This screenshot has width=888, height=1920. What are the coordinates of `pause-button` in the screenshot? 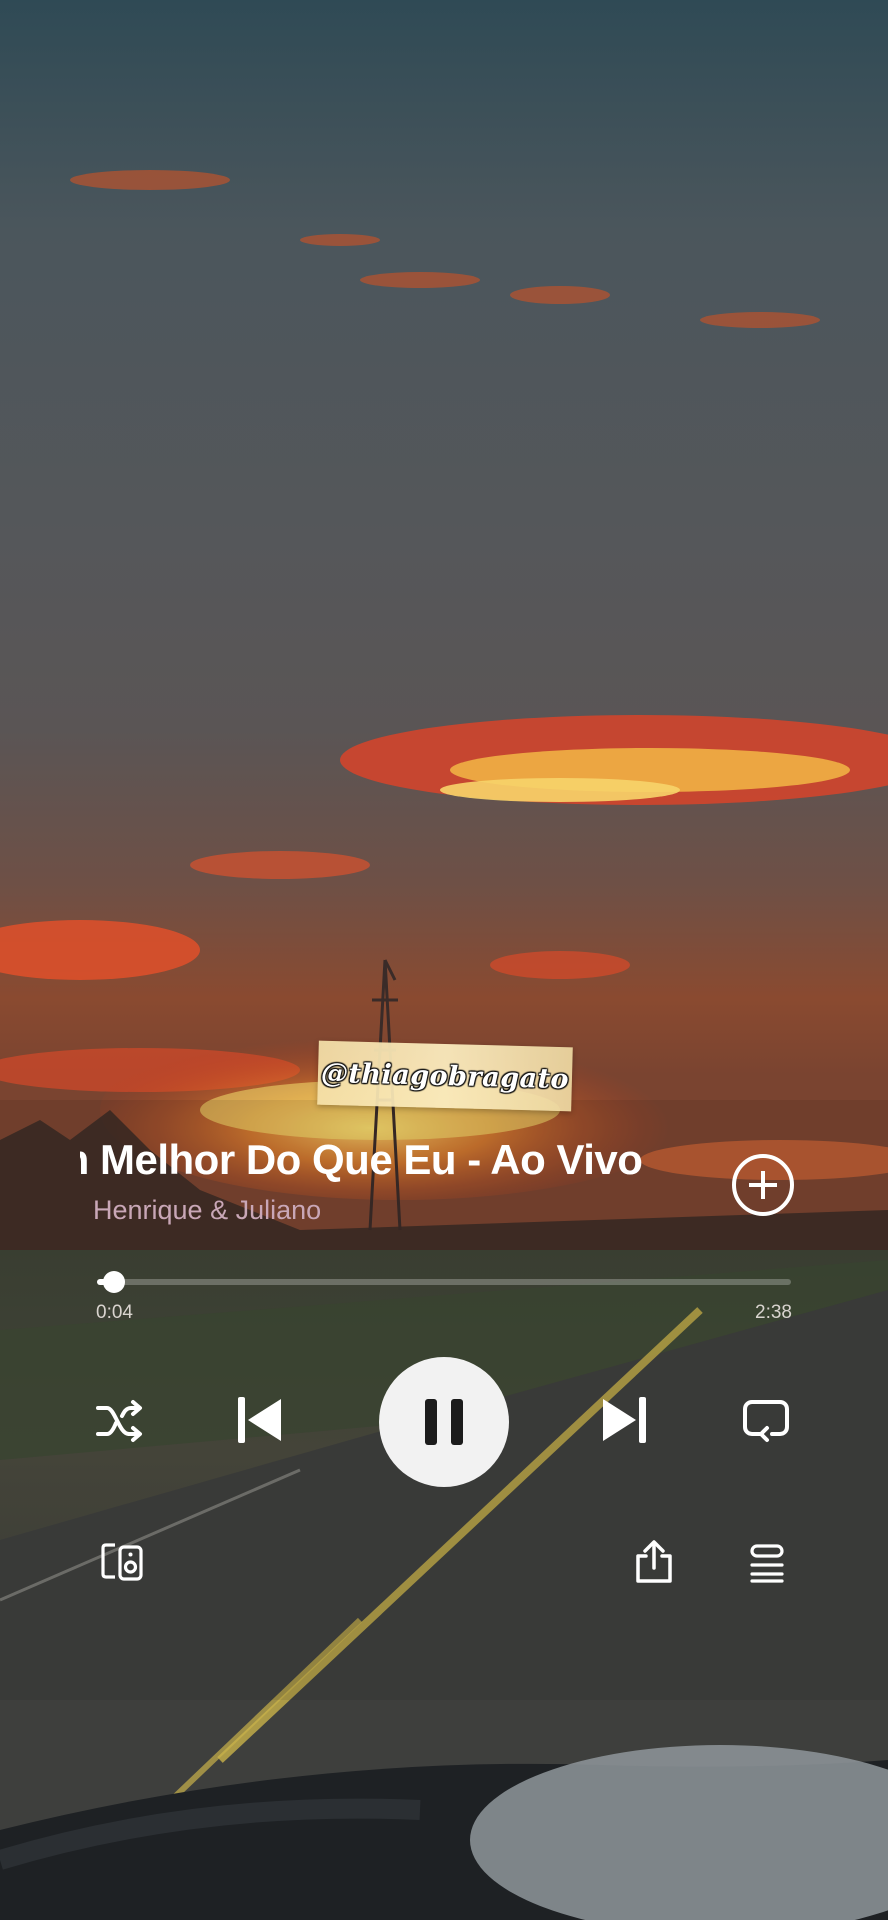 It's located at (444, 1422).